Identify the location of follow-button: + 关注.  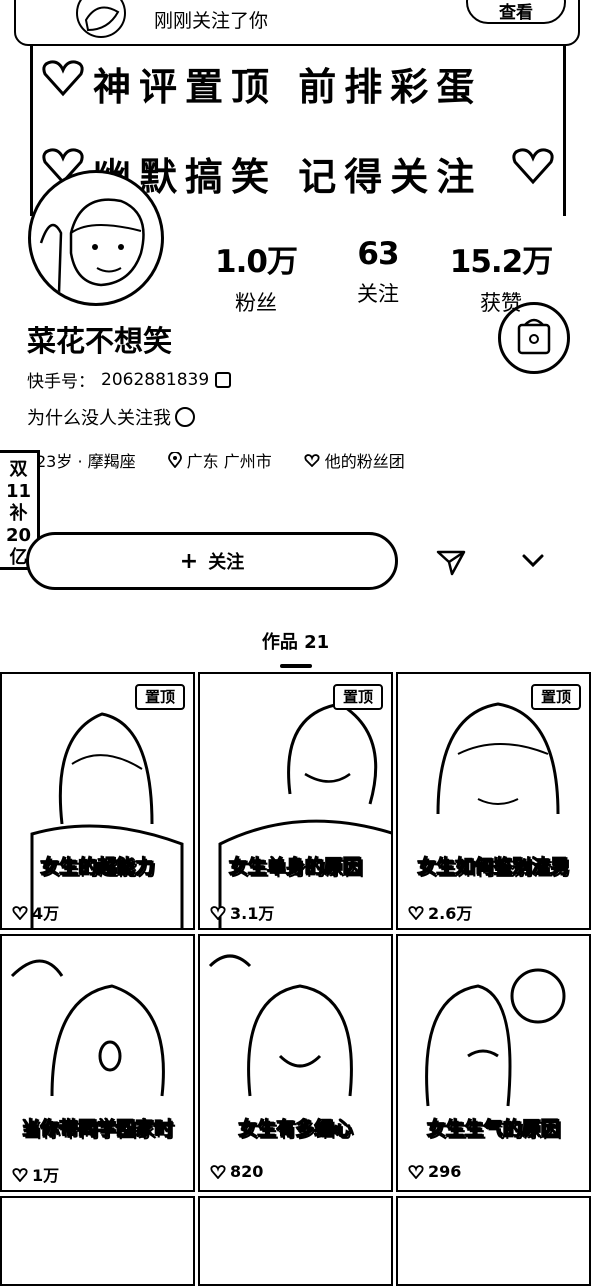
(212, 561).